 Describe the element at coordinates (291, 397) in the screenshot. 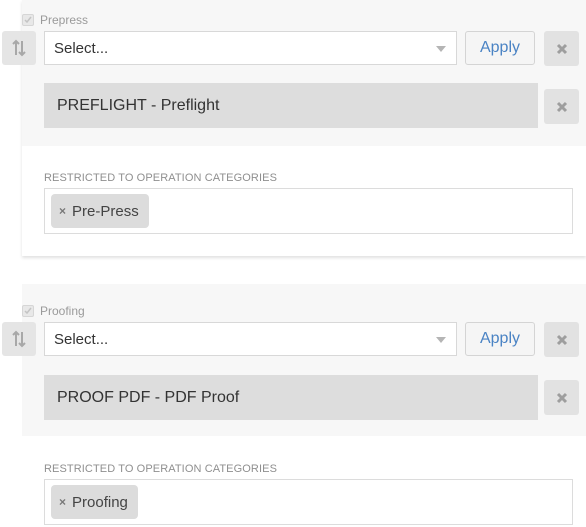

I see `selected-operation: PROOF PDF - PDF Proof` at that location.